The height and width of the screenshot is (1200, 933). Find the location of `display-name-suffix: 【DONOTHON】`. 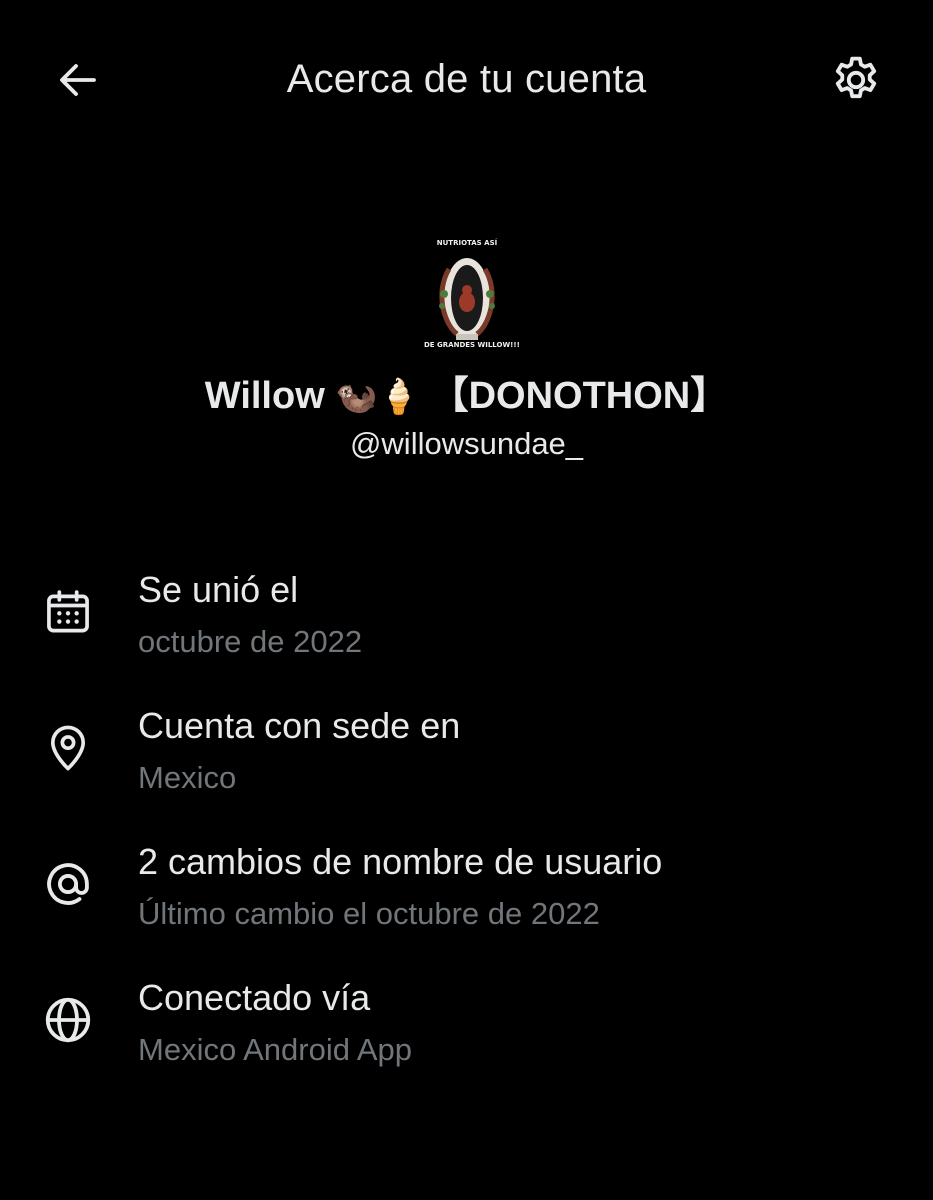

display-name-suffix: 【DONOTHON】 is located at coordinates (579, 396).